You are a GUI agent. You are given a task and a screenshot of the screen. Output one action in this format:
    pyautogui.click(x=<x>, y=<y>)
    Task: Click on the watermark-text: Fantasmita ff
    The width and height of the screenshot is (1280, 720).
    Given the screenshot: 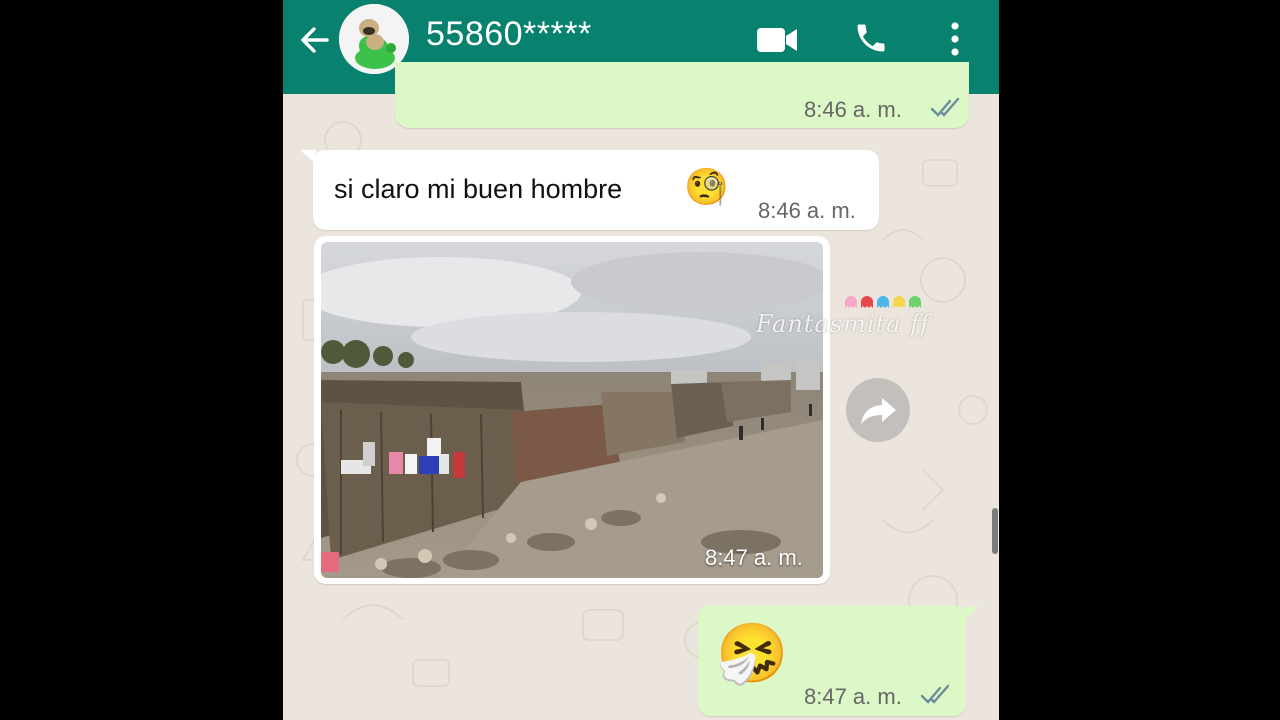 What is the action you would take?
    pyautogui.click(x=843, y=324)
    